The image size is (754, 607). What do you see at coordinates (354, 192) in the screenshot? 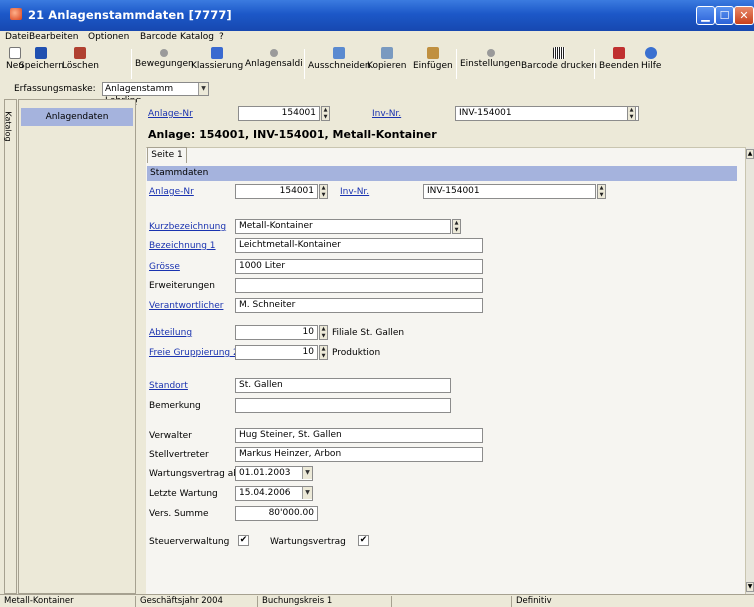
I see `form-inv-label: Inv-Nr.` at bounding box center [354, 192].